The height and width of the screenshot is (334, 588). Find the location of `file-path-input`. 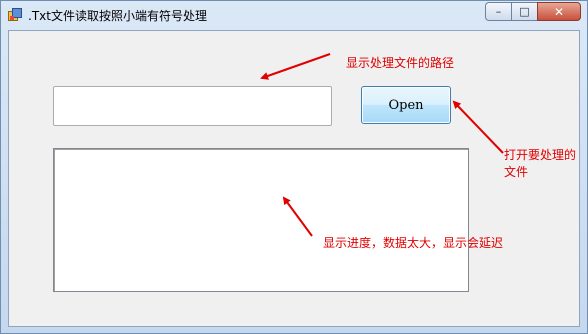

file-path-input is located at coordinates (192, 106).